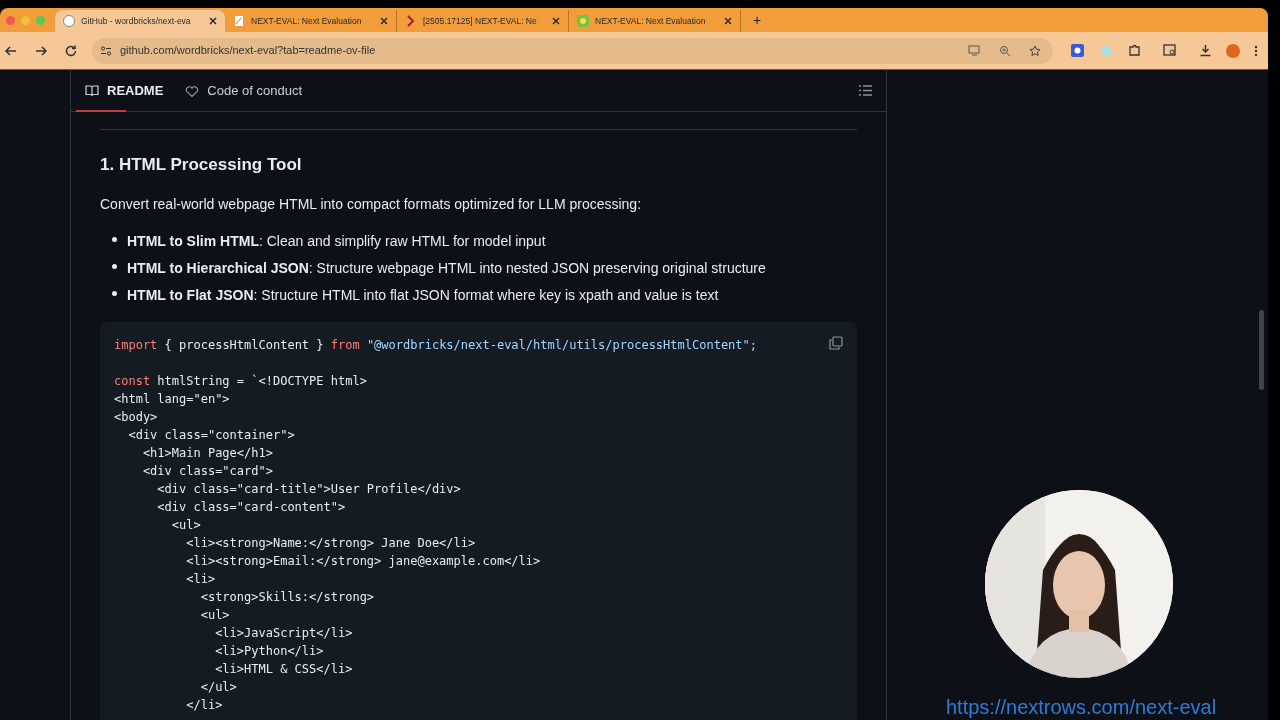 Image resolution: width=1280 pixels, height=720 pixels. I want to click on extension-icon, so click(1077, 50).